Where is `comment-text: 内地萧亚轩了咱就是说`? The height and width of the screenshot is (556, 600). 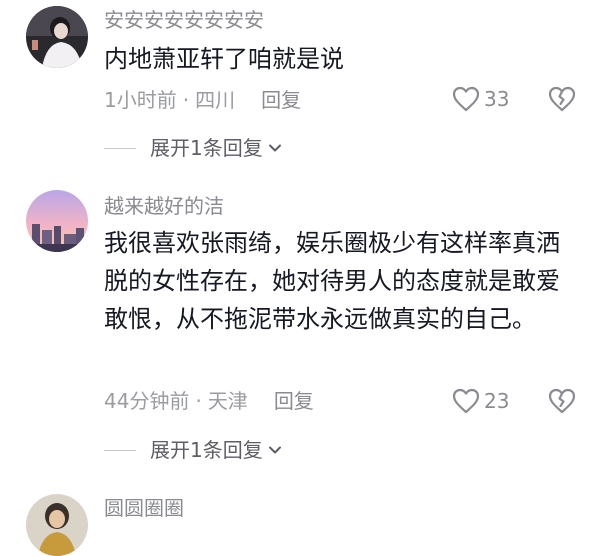
comment-text: 内地萧亚轩了咱就是说 is located at coordinates (224, 59).